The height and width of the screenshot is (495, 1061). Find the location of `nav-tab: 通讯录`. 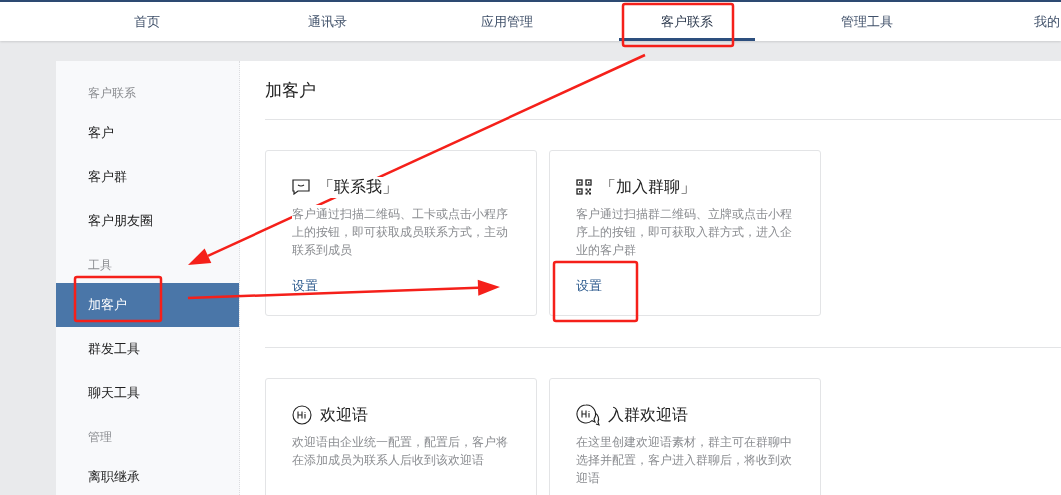

nav-tab: 通讯录 is located at coordinates (327, 21).